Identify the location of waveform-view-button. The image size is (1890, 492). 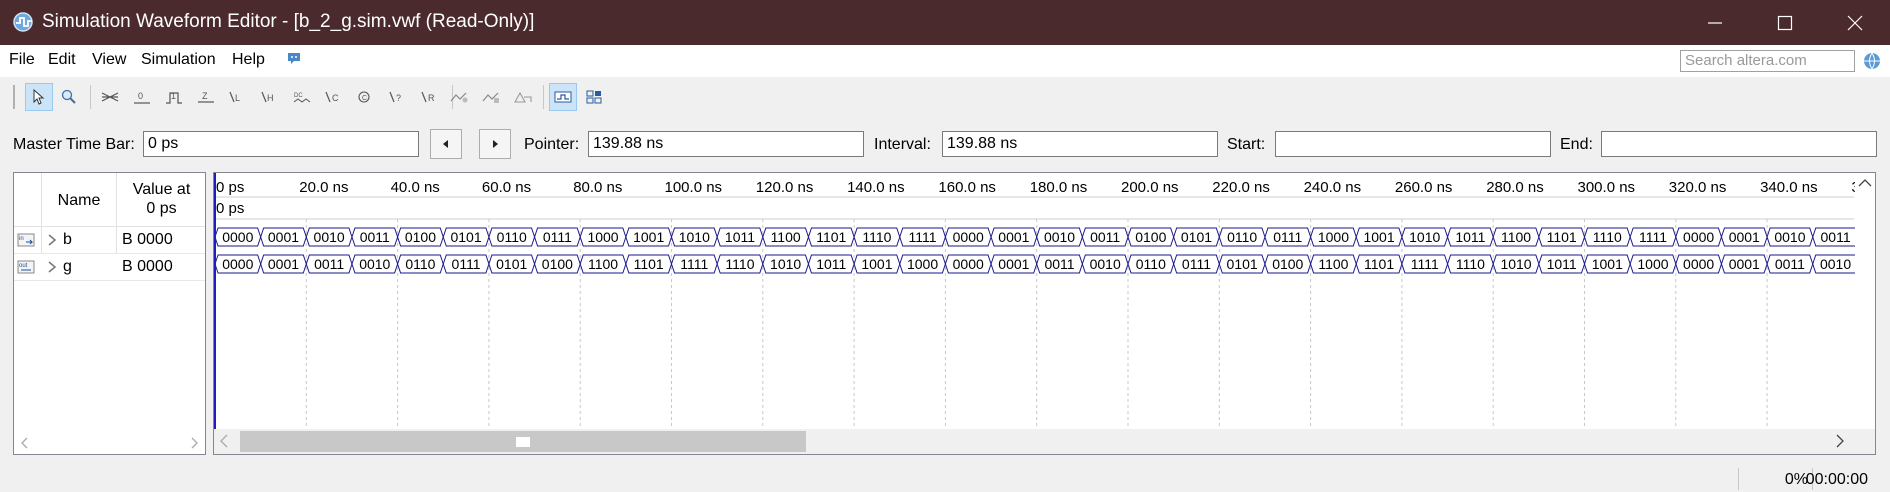
(563, 97).